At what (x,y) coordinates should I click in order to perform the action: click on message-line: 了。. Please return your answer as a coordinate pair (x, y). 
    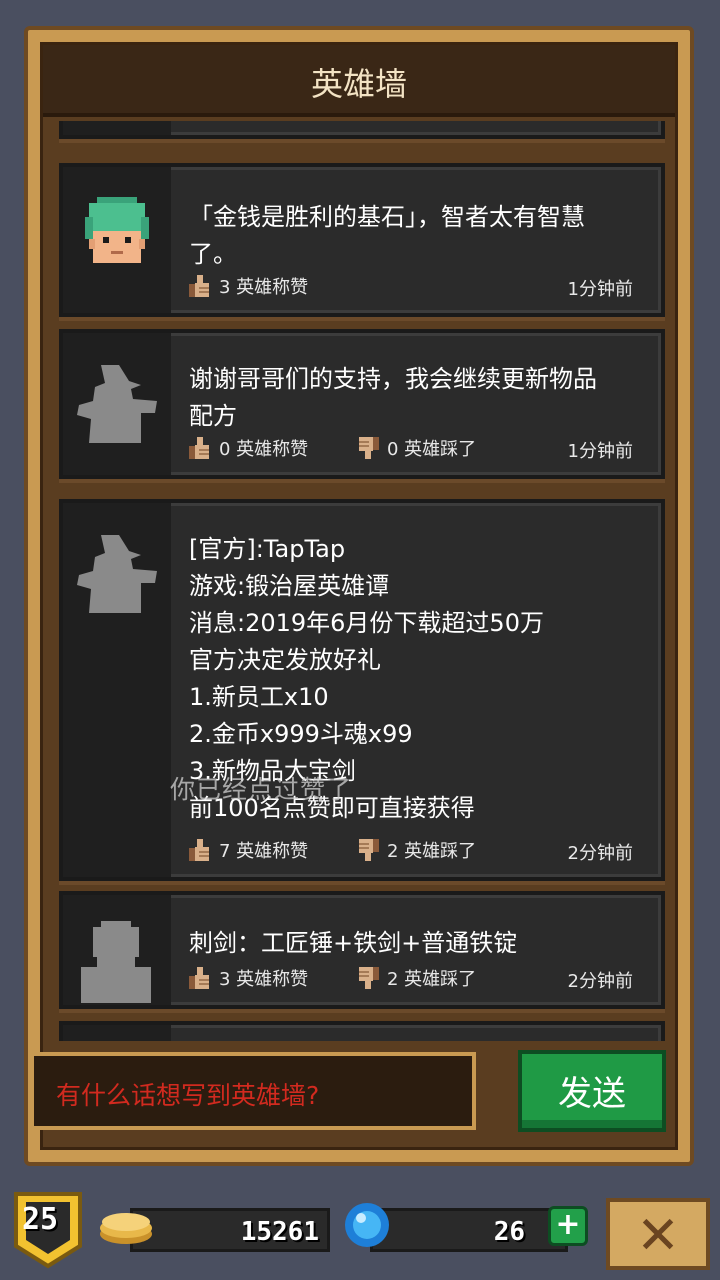
    Looking at the image, I should click on (213, 254).